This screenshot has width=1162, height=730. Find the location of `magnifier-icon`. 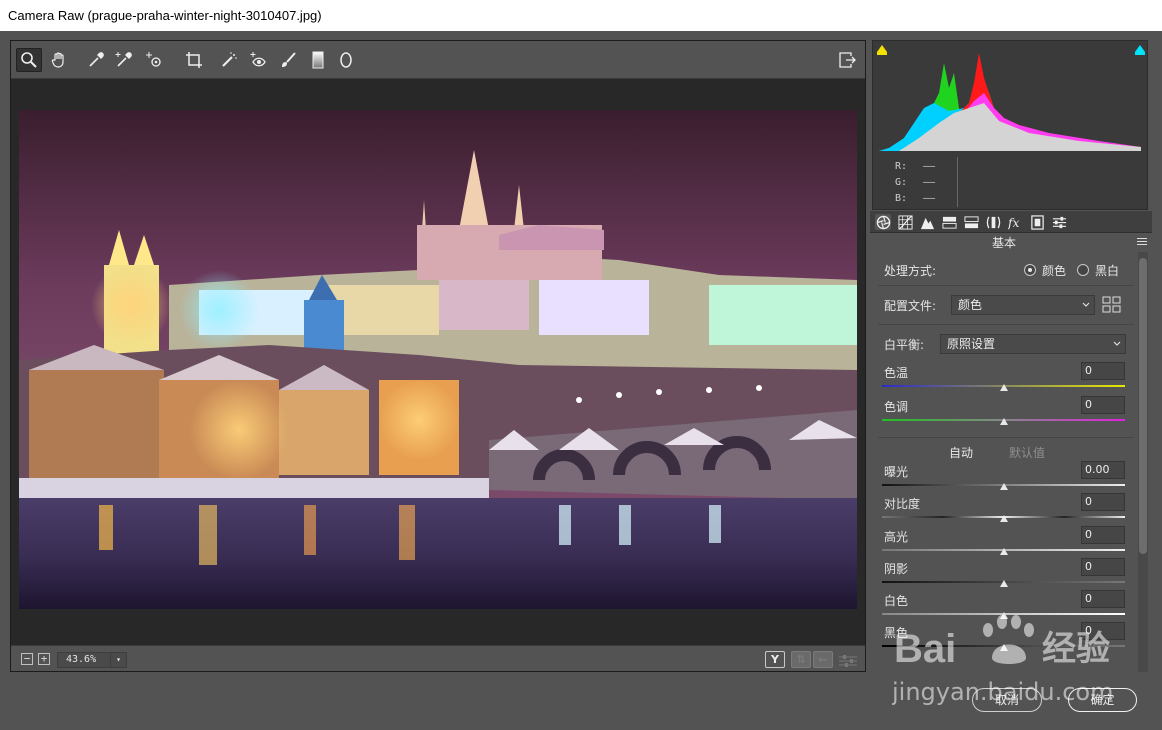

magnifier-icon is located at coordinates (29, 60).